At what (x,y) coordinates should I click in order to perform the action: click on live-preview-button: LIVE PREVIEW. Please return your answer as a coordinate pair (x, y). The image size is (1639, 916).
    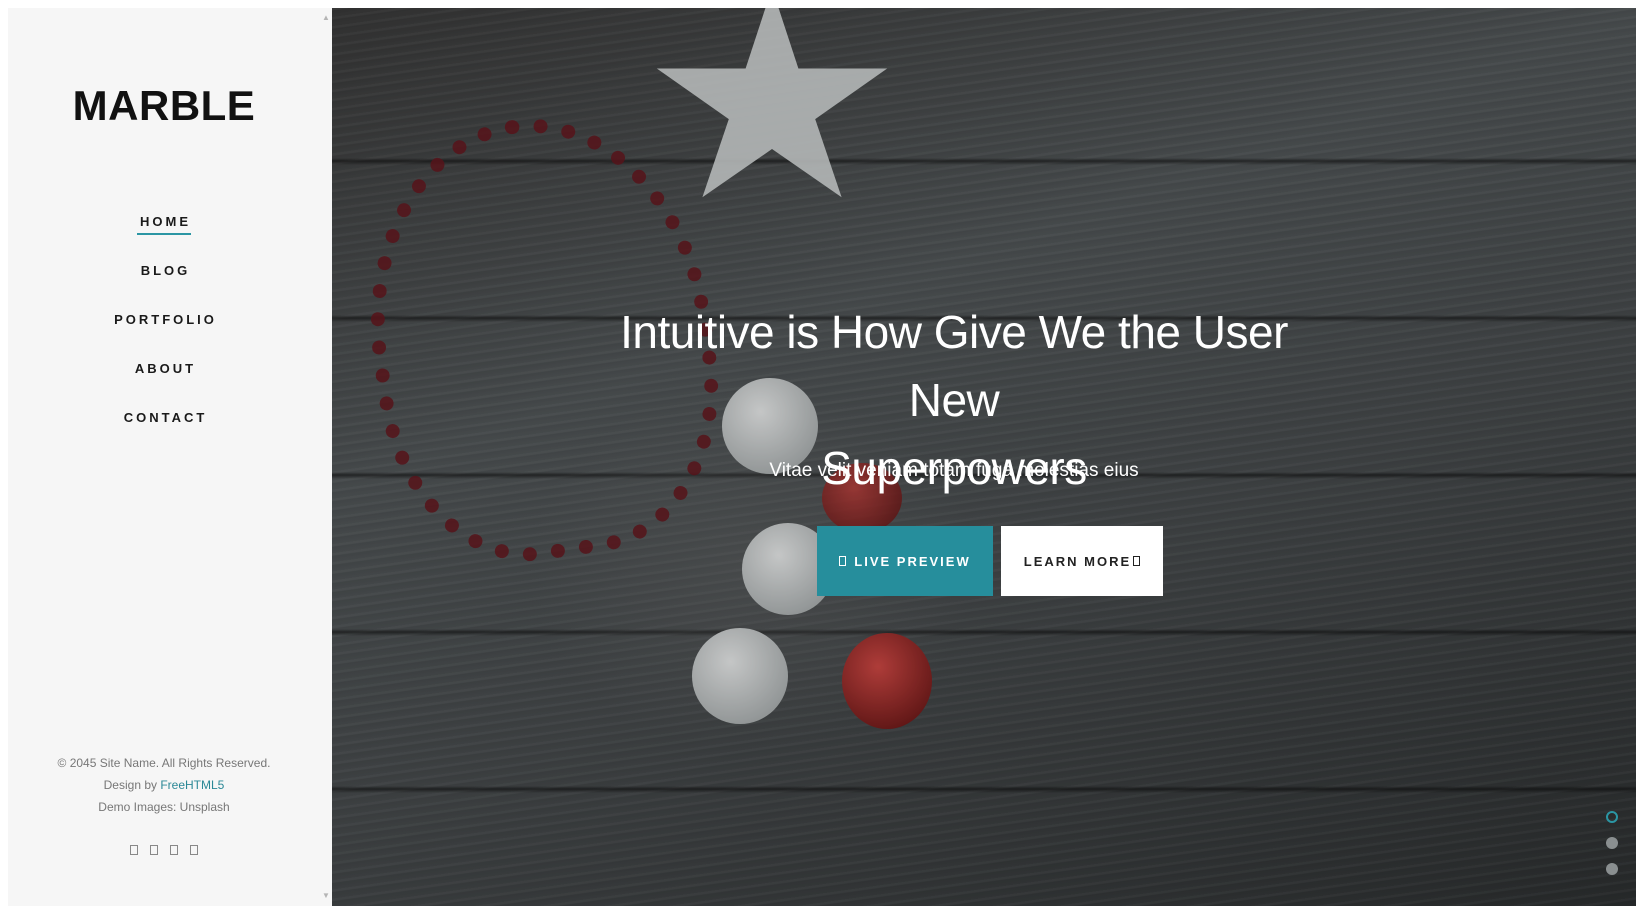
    Looking at the image, I should click on (905, 561).